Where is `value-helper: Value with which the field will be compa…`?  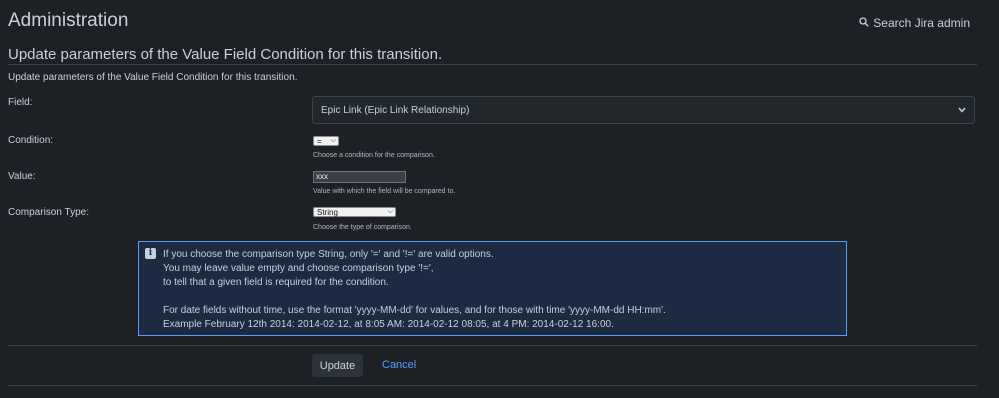
value-helper: Value with which the field will be compa… is located at coordinates (384, 191).